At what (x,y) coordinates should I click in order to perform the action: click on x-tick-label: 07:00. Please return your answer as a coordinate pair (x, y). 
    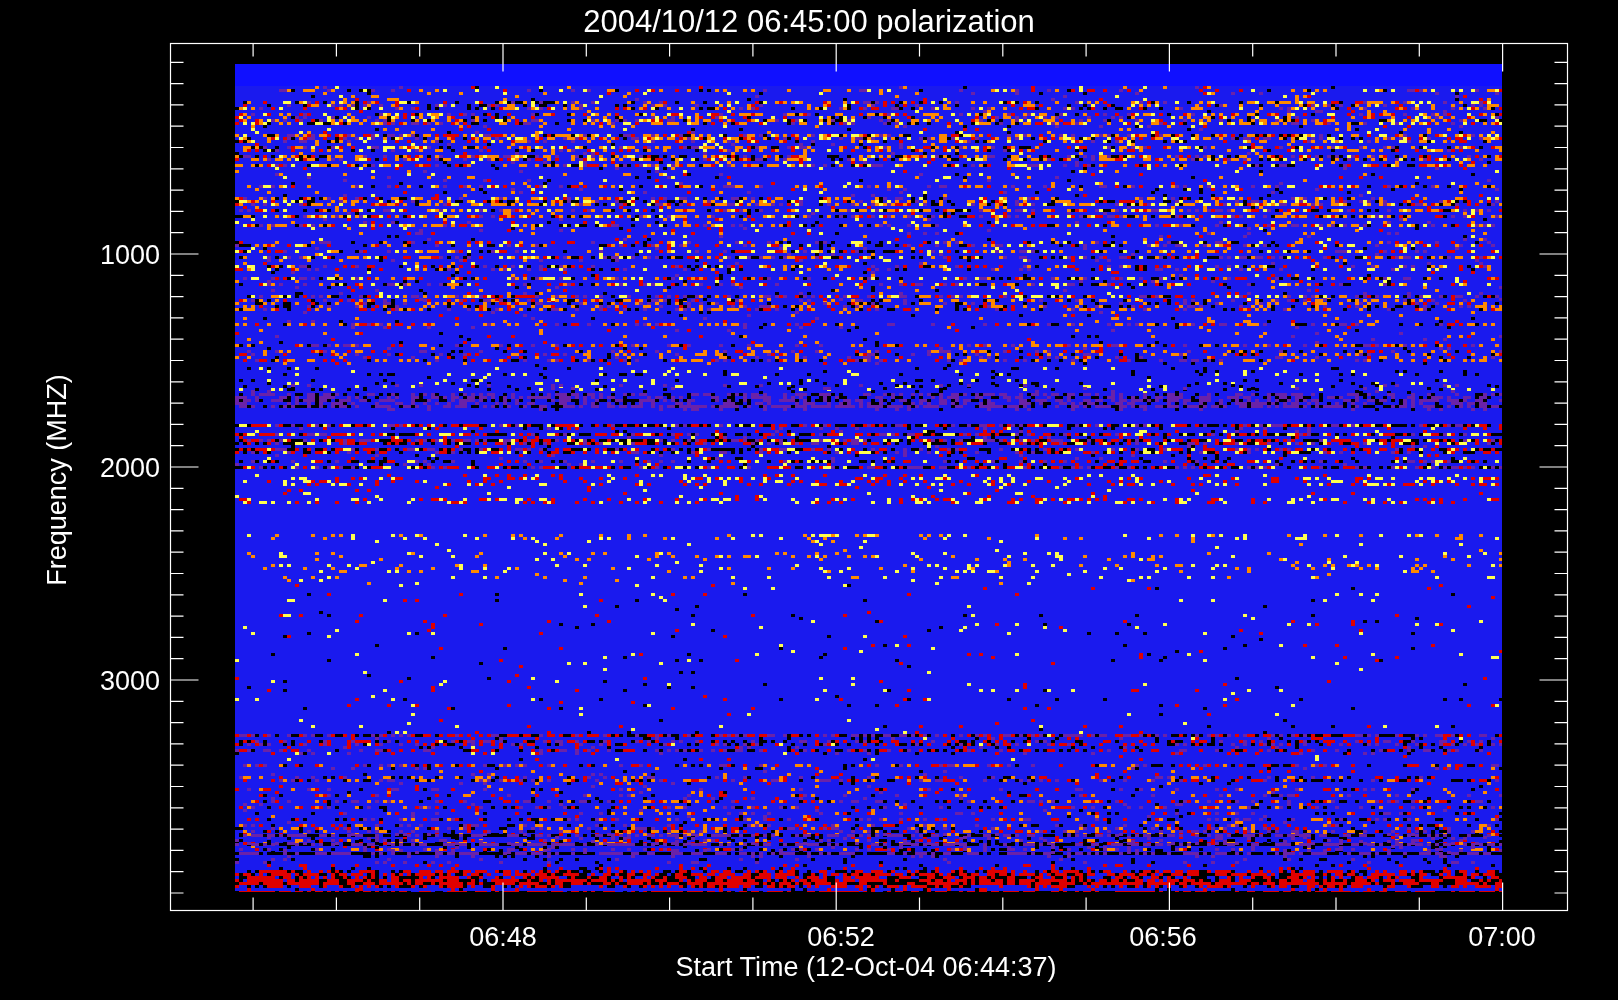
    Looking at the image, I should click on (1502, 937).